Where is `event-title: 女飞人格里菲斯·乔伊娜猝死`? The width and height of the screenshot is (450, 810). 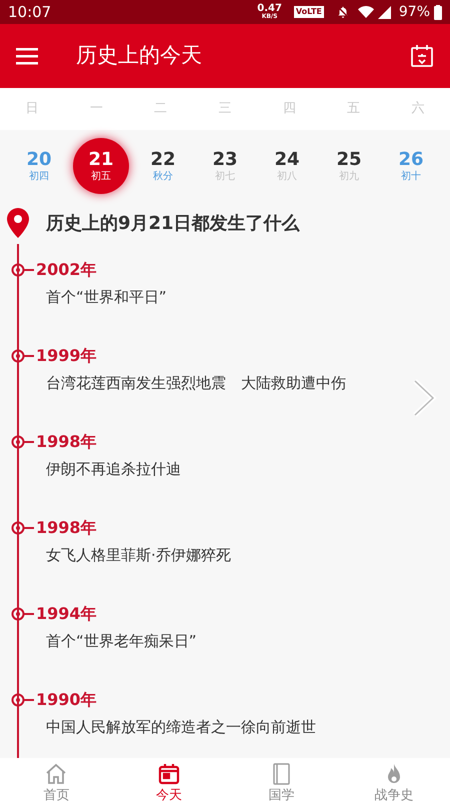 event-title: 女飞人格里菲斯·乔伊娜猝死 is located at coordinates (248, 555).